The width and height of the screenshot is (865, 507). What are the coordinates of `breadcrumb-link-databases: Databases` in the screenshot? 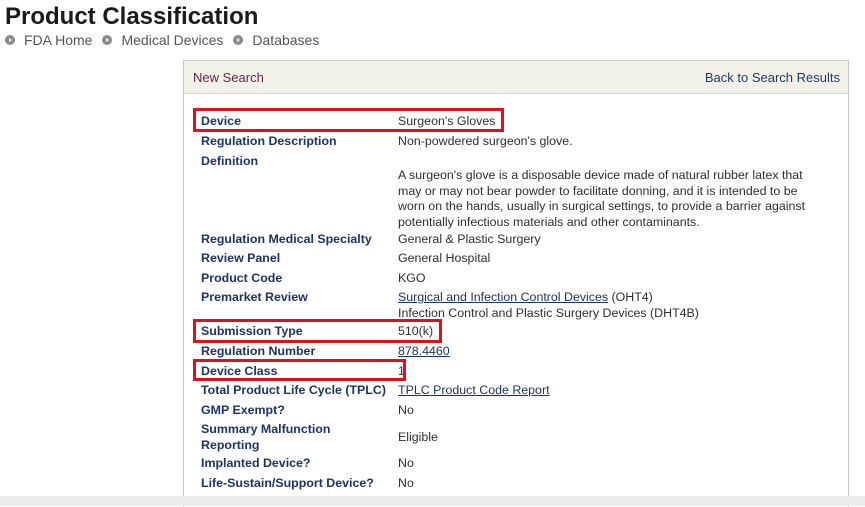 It's located at (285, 40).